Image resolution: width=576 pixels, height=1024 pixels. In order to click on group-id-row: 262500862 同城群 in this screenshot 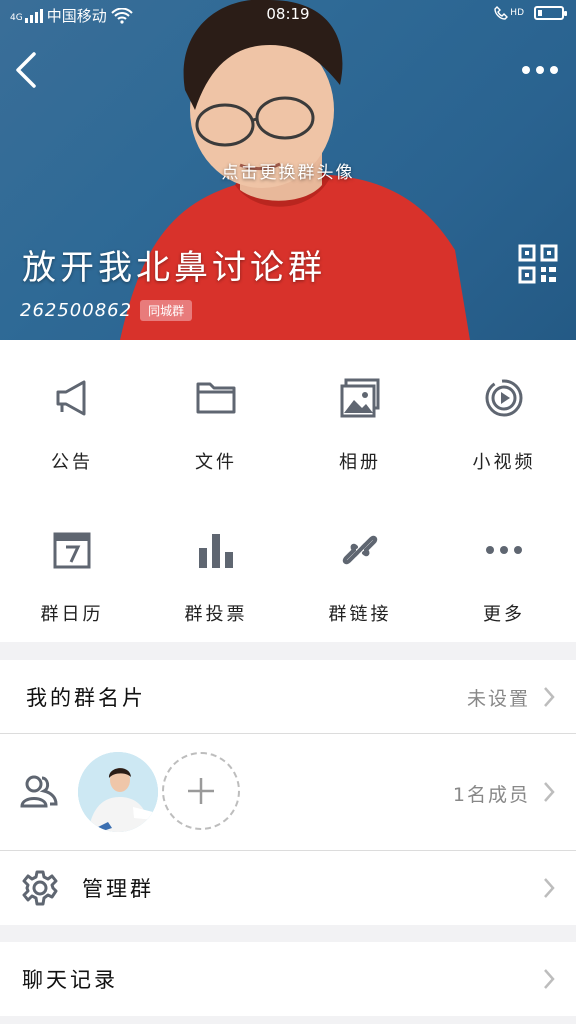, I will do `click(106, 310)`.